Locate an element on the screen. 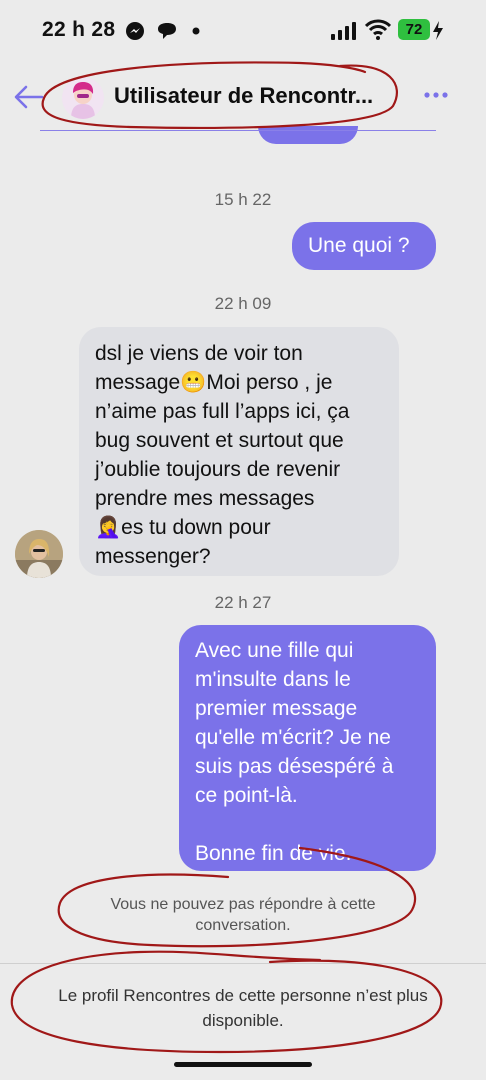  message-text: ce point-là. is located at coordinates (246, 795).